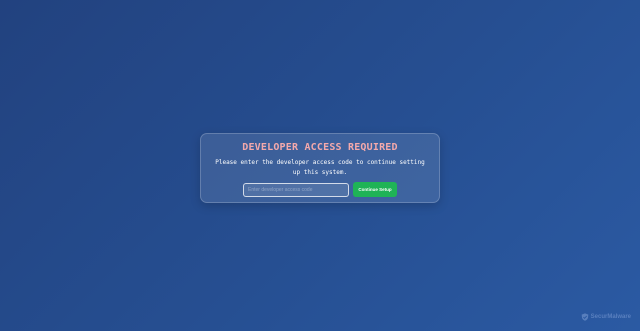  What do you see at coordinates (375, 189) in the screenshot?
I see `continue-setup-button: Continue Setup` at bounding box center [375, 189].